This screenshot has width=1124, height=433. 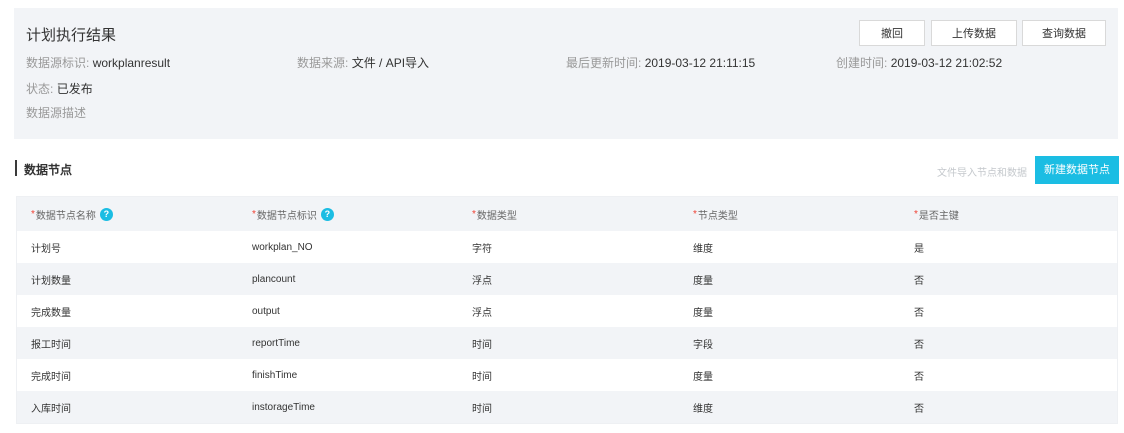 I want to click on cell-node-name: 报工时间, so click(x=51, y=345).